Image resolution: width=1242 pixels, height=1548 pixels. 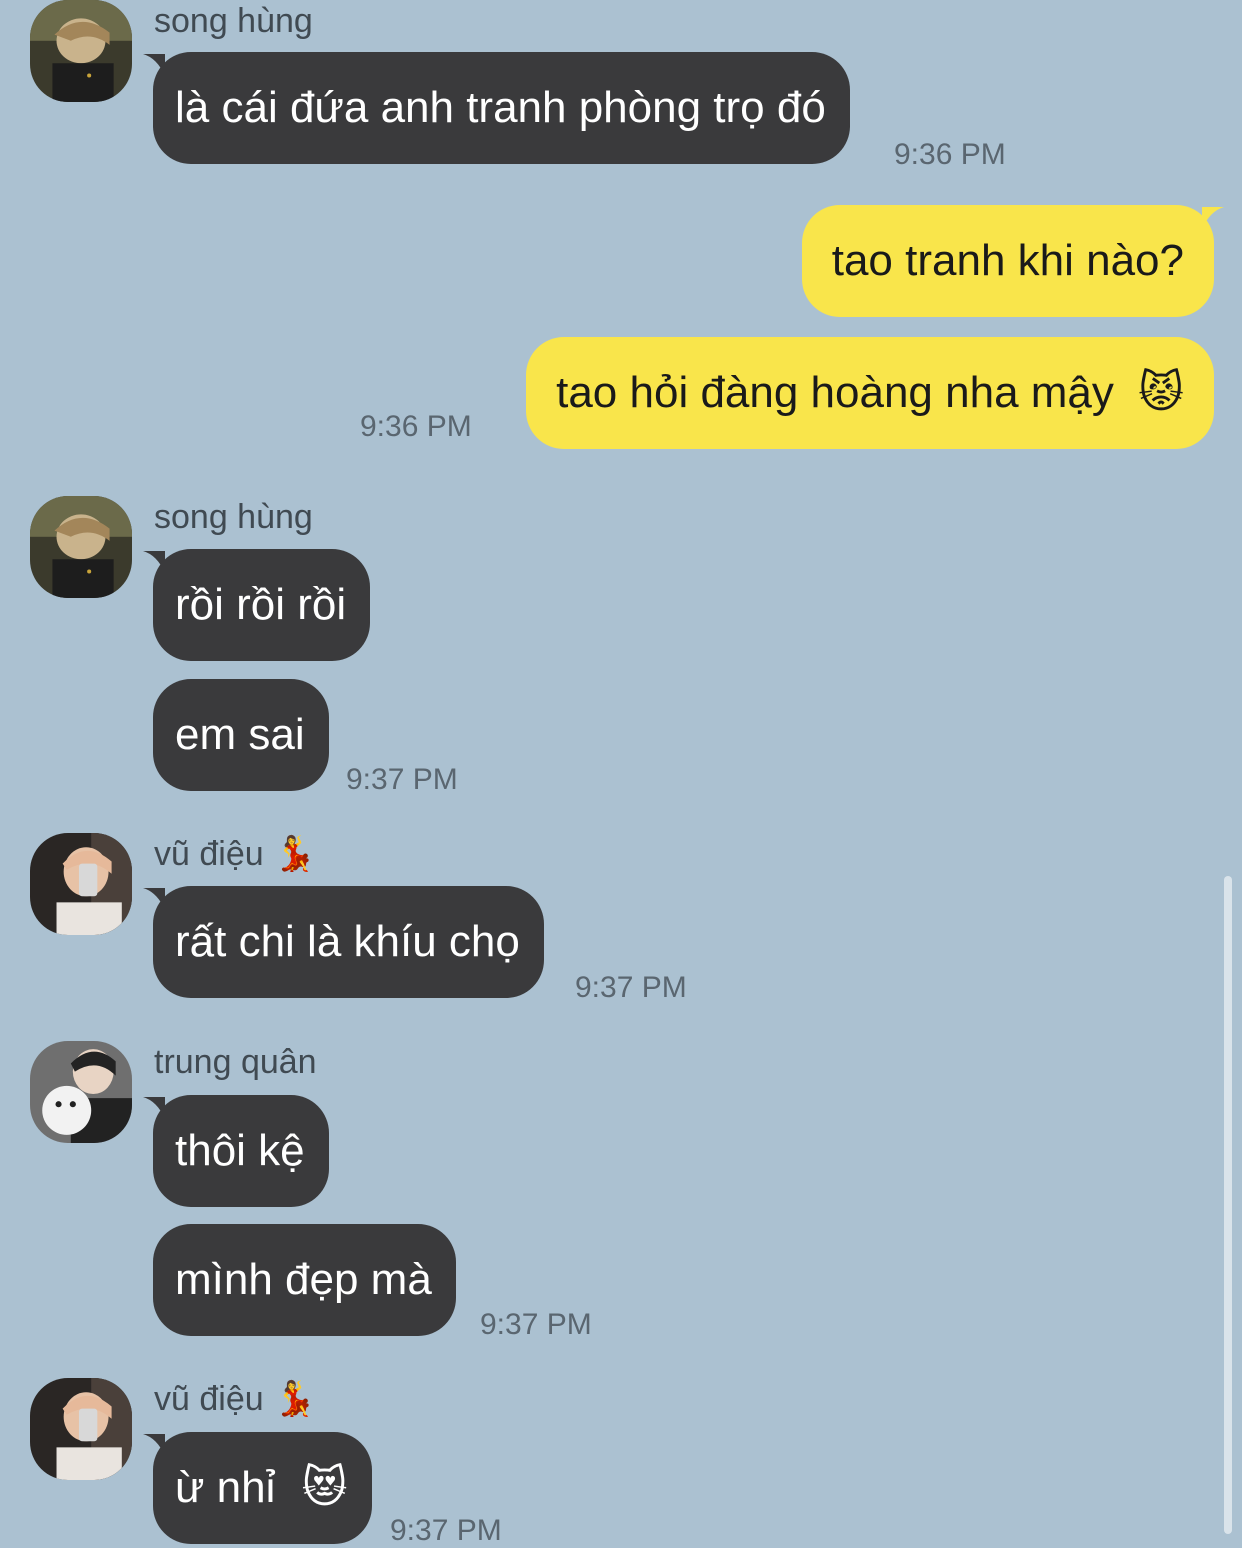 I want to click on message-text: tao hỏi đàng hoàng nha mậy, so click(x=835, y=392).